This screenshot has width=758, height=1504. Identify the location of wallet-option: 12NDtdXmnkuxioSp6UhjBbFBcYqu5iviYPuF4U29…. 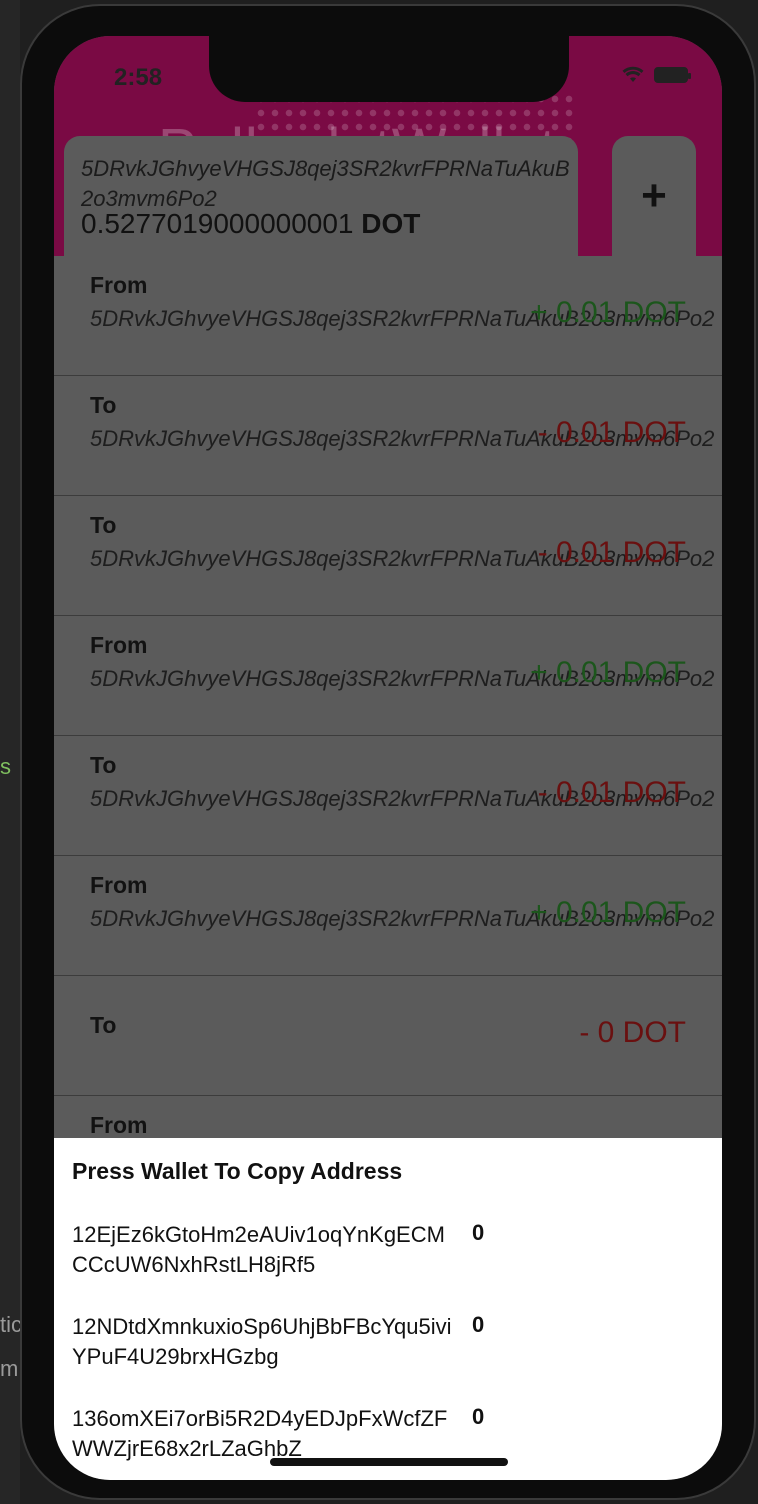
(392, 1344).